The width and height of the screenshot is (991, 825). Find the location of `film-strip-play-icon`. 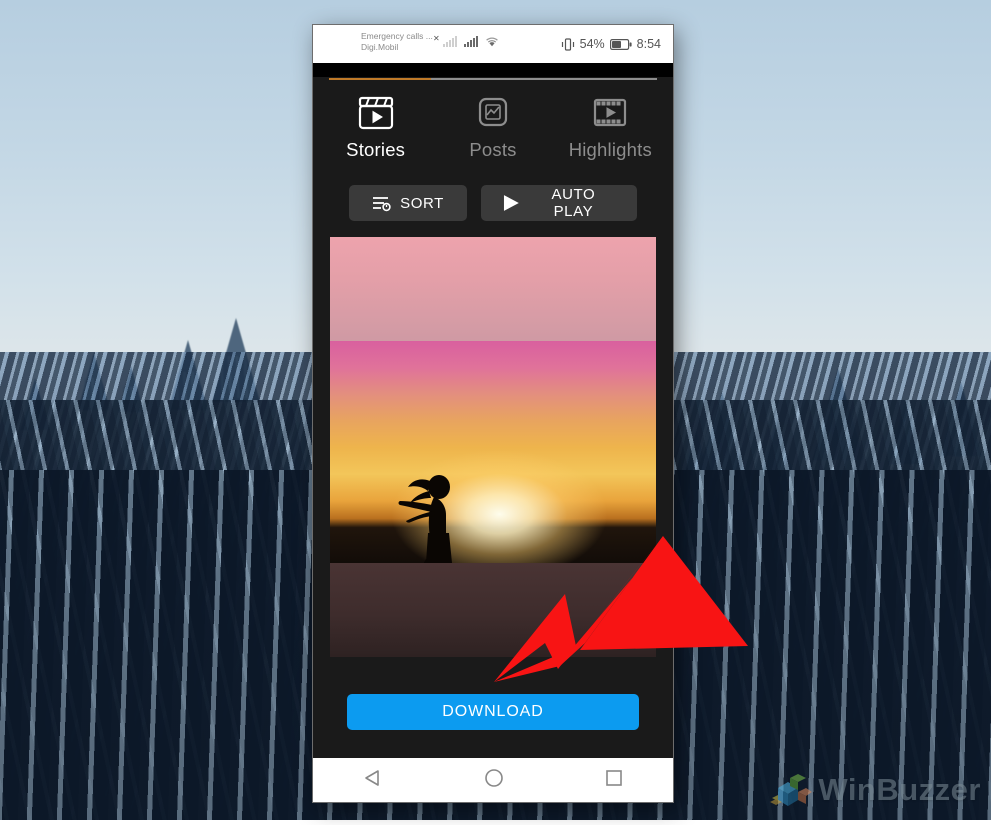

film-strip-play-icon is located at coordinates (610, 113).